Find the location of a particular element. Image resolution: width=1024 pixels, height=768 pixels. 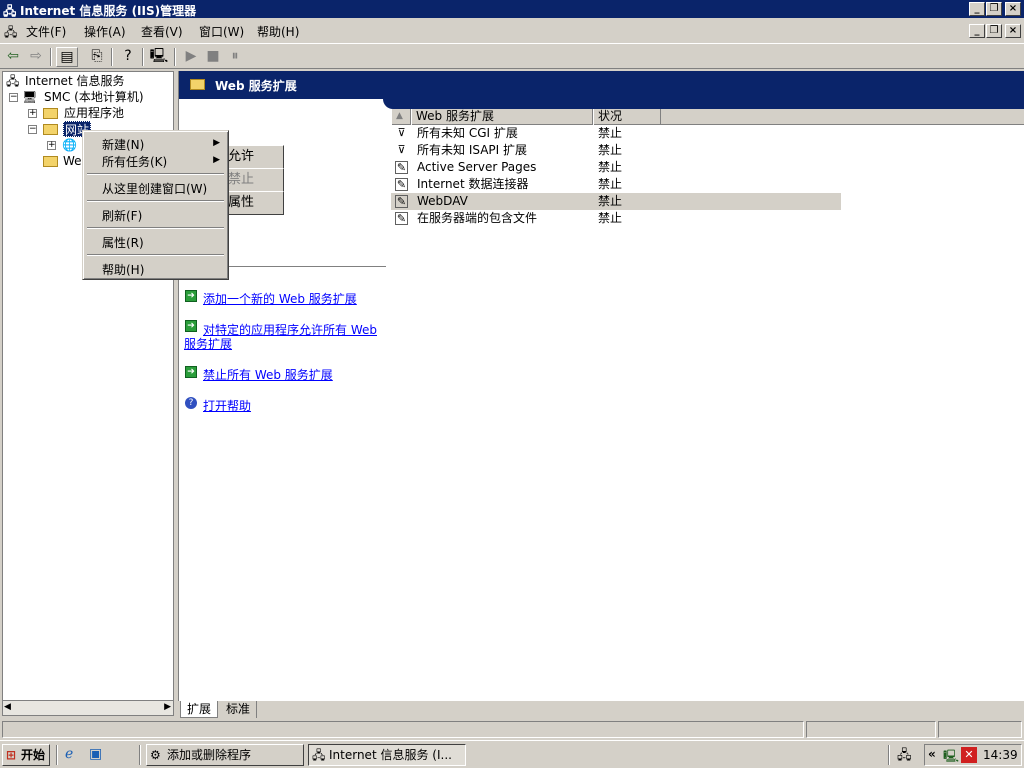

scroll-right-icon: ▶ is located at coordinates (167, 707).